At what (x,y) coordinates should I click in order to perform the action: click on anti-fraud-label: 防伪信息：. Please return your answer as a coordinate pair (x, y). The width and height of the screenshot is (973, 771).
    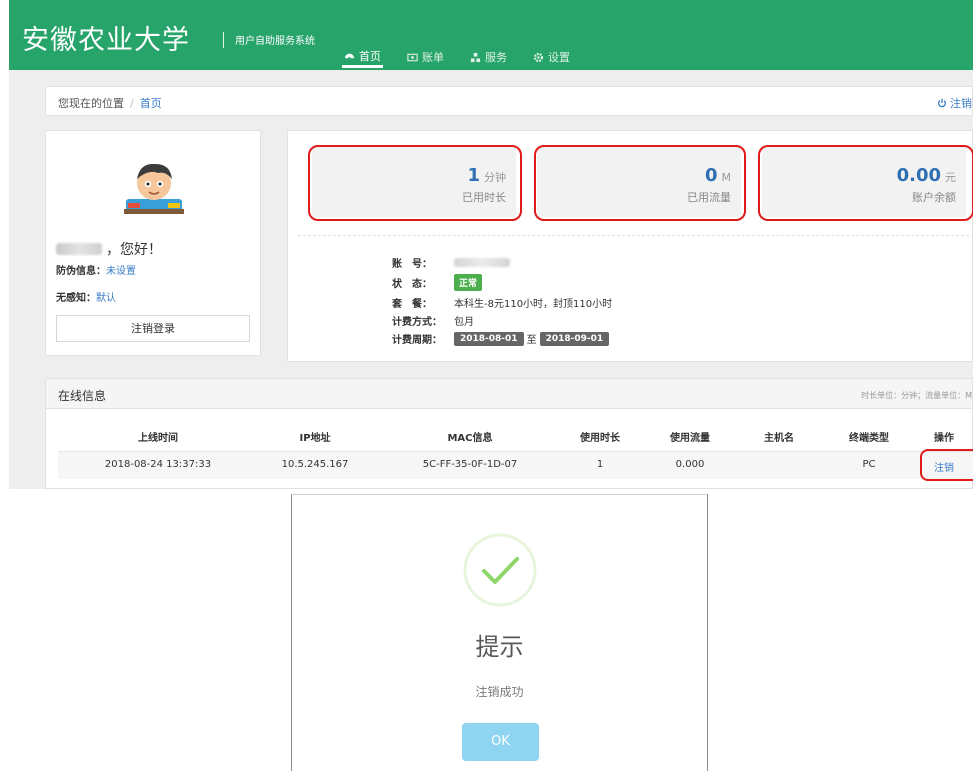
    Looking at the image, I should click on (81, 271).